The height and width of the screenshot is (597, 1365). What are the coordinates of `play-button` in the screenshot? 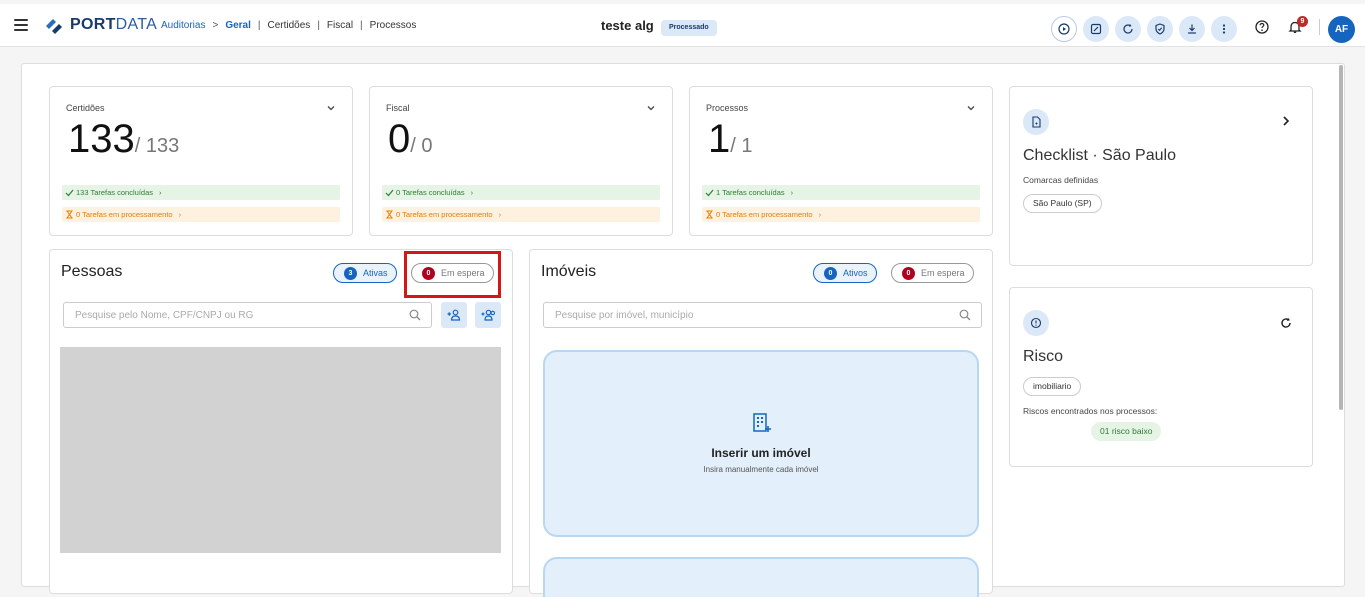 It's located at (1064, 29).